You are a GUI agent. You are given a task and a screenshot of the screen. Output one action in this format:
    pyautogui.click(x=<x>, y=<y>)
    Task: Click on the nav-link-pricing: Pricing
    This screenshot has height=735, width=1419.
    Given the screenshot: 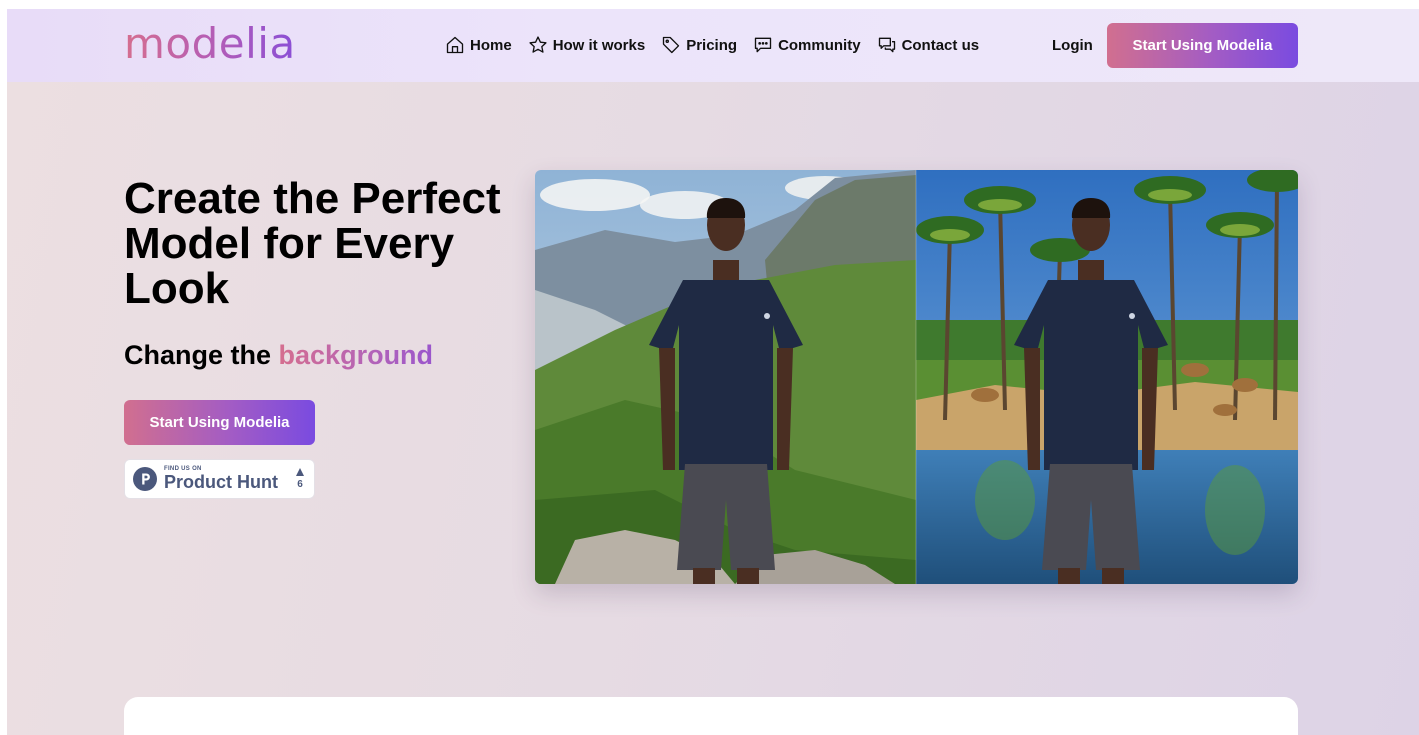 What is the action you would take?
    pyautogui.click(x=699, y=45)
    